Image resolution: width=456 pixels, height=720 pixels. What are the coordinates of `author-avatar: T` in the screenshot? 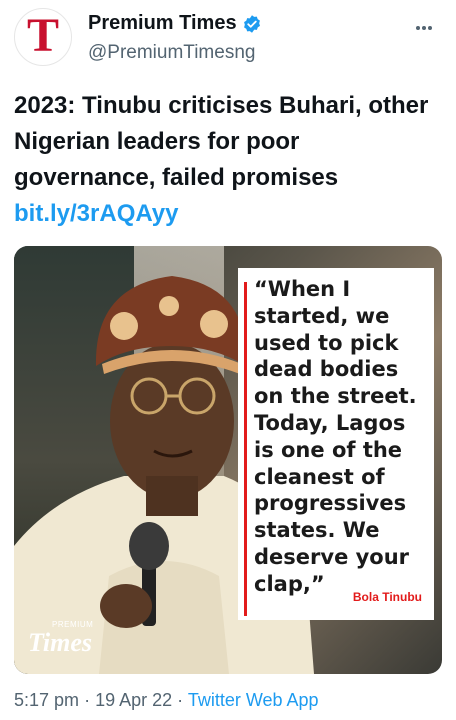 It's located at (43, 37).